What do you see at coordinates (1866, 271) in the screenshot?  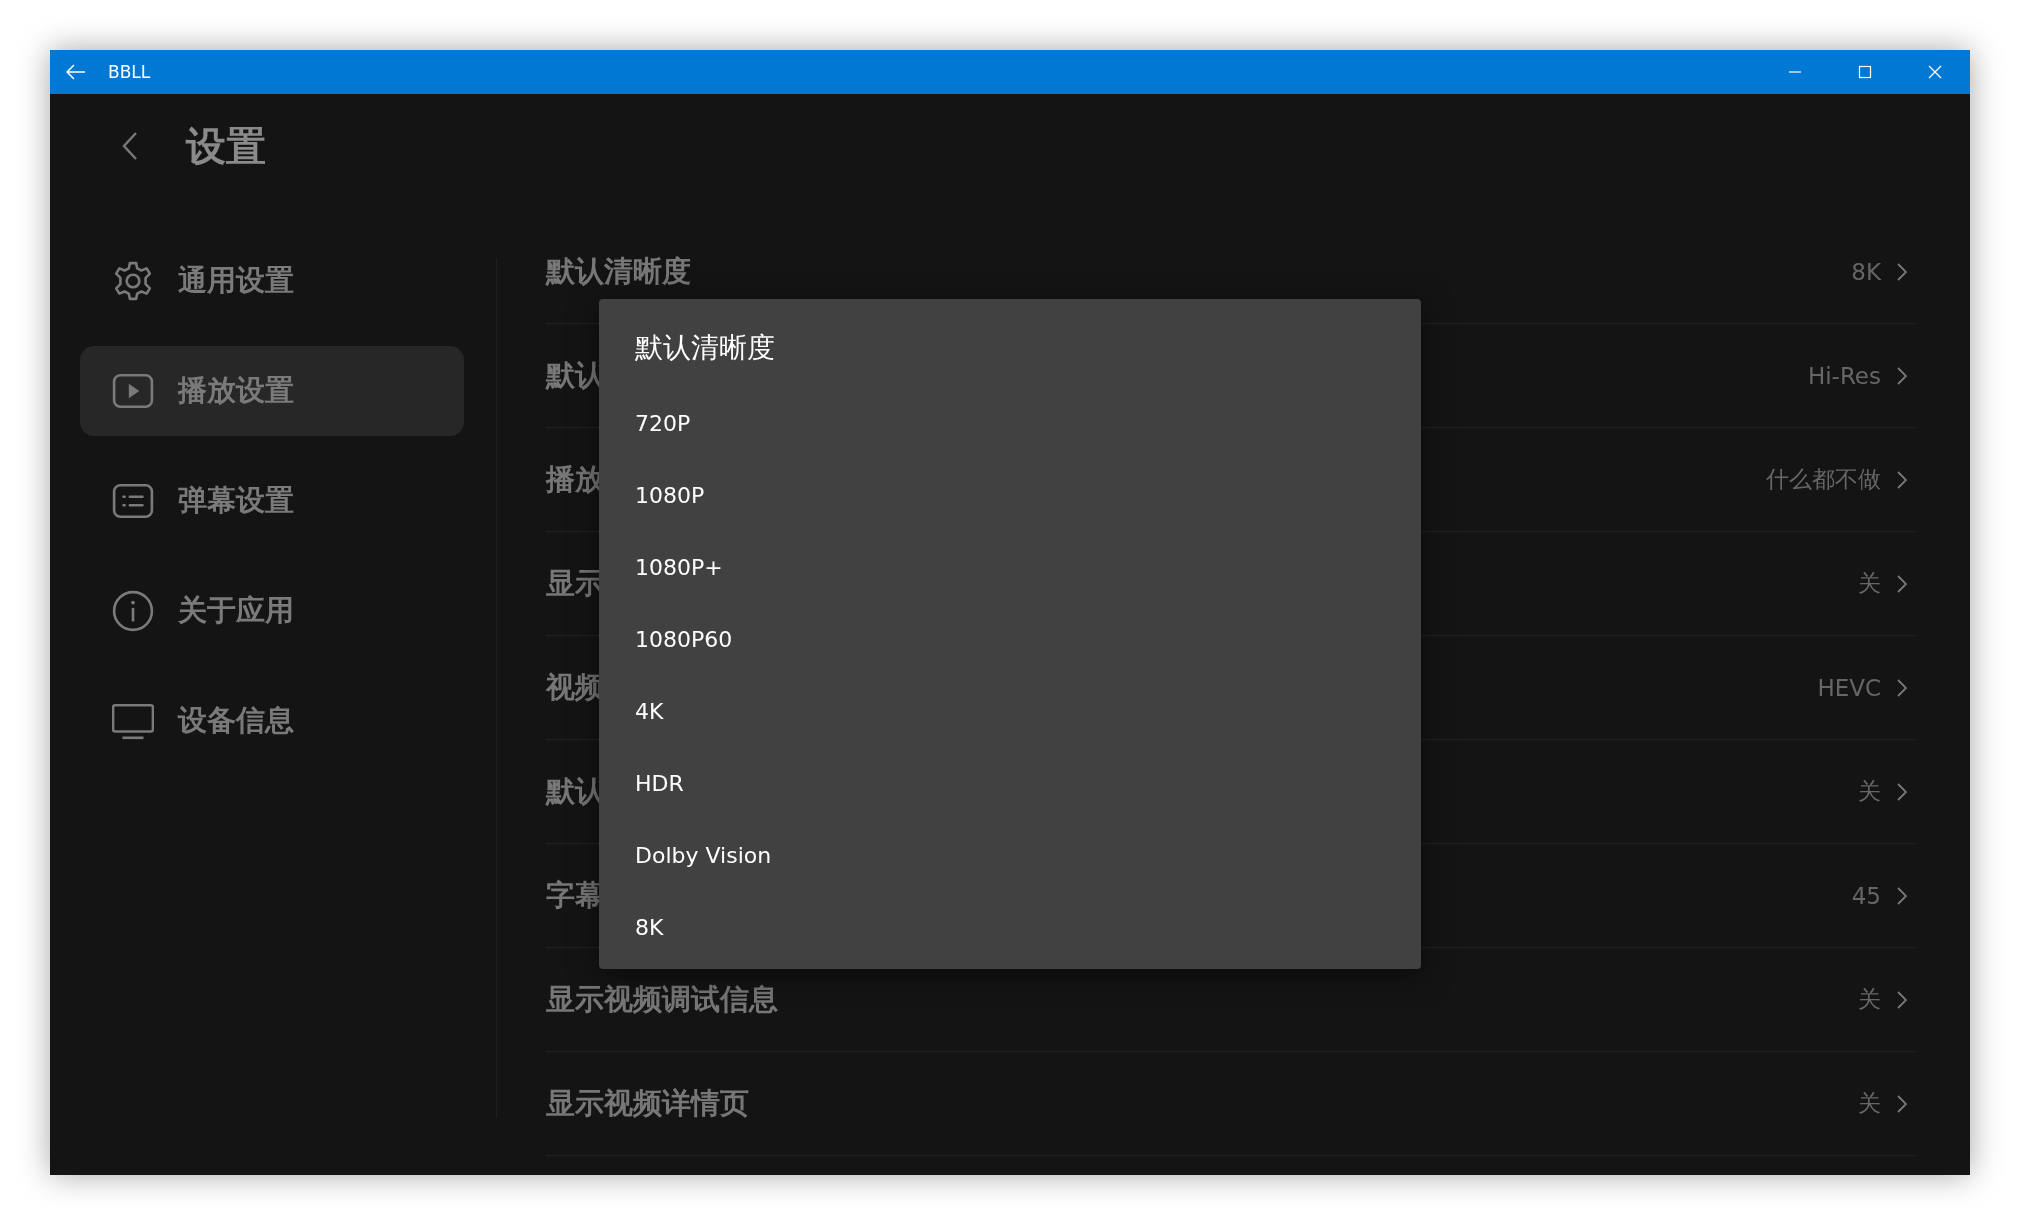 I see `setting-value: 8K` at bounding box center [1866, 271].